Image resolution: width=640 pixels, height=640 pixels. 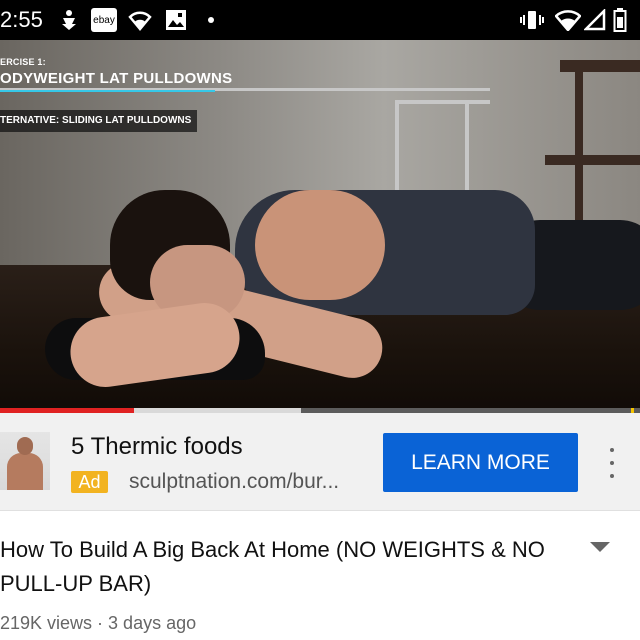 What do you see at coordinates (568, 20) in the screenshot?
I see `wifi-icon` at bounding box center [568, 20].